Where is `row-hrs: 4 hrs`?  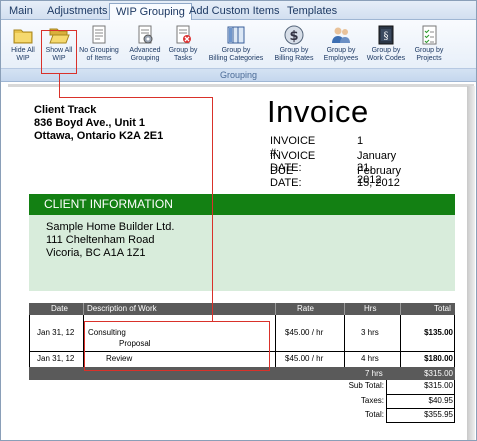
row-hrs: 4 hrs is located at coordinates (370, 358).